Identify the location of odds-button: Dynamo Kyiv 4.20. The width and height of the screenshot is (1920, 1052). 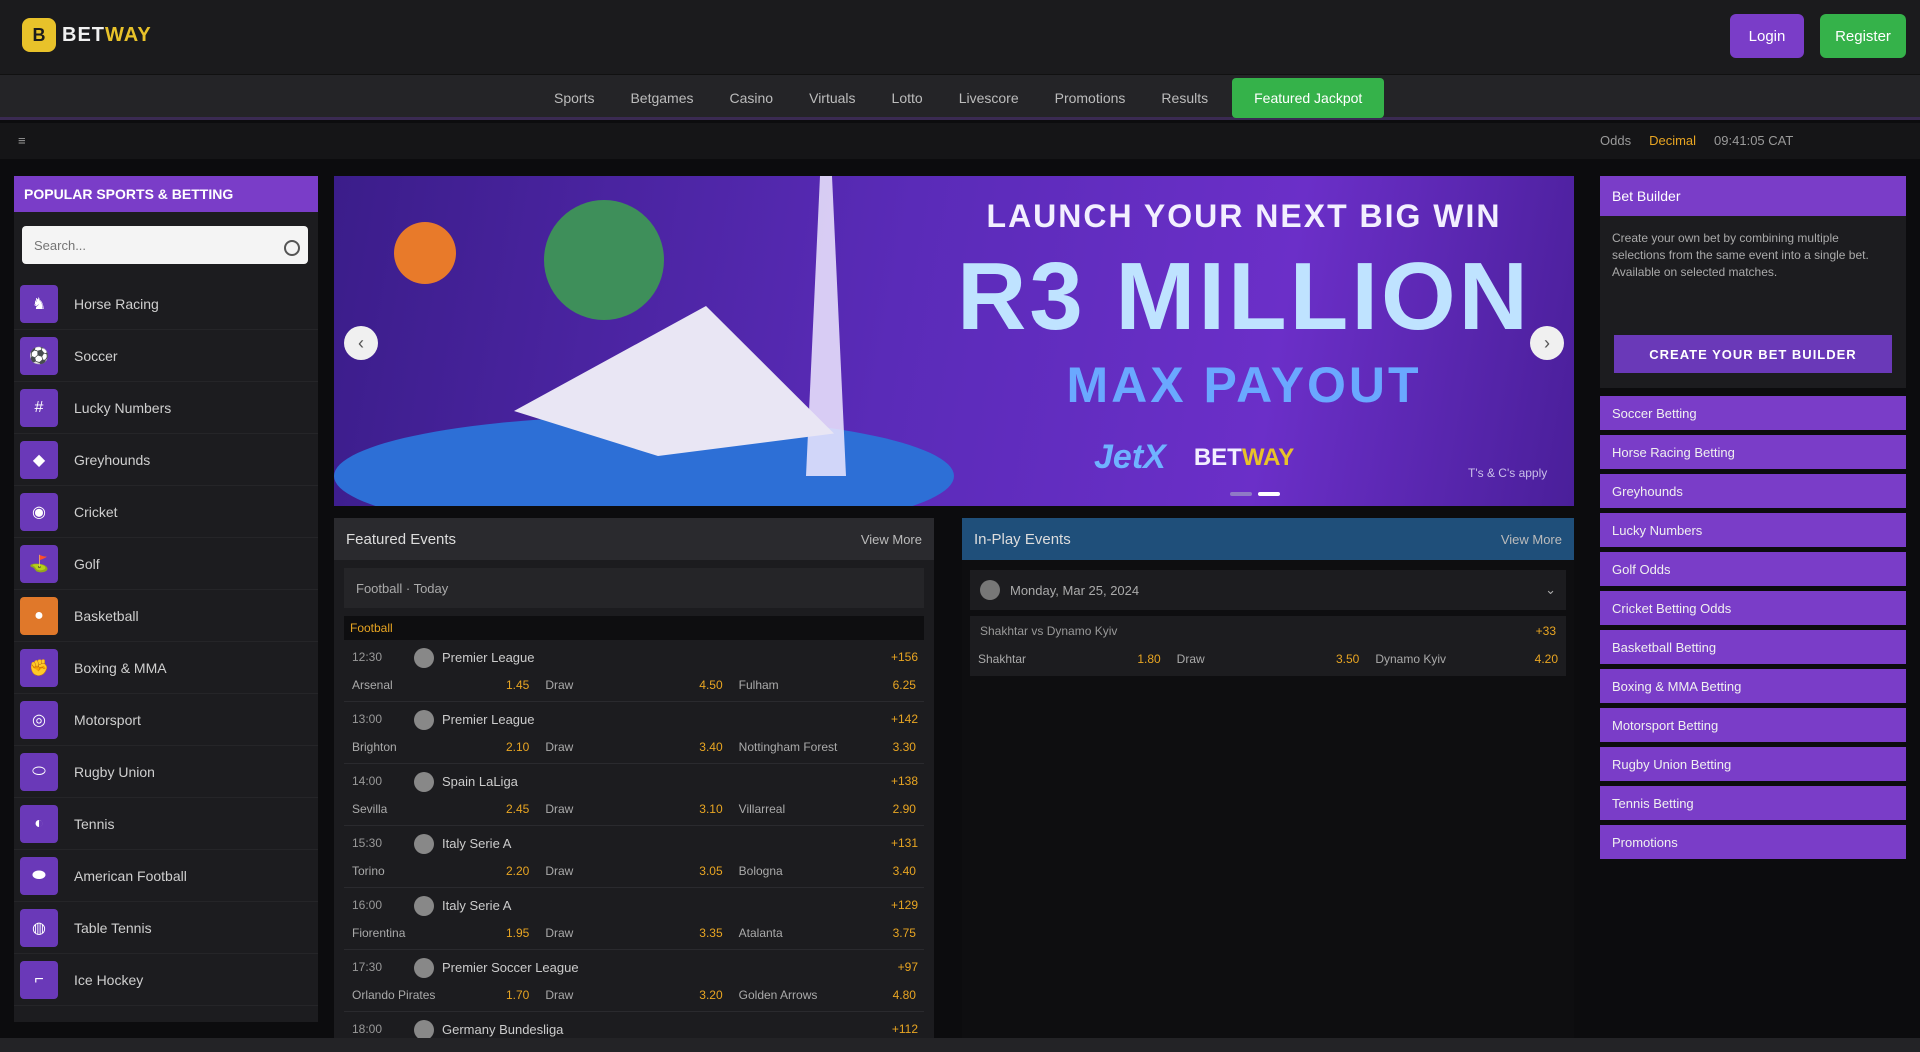
(1466, 659).